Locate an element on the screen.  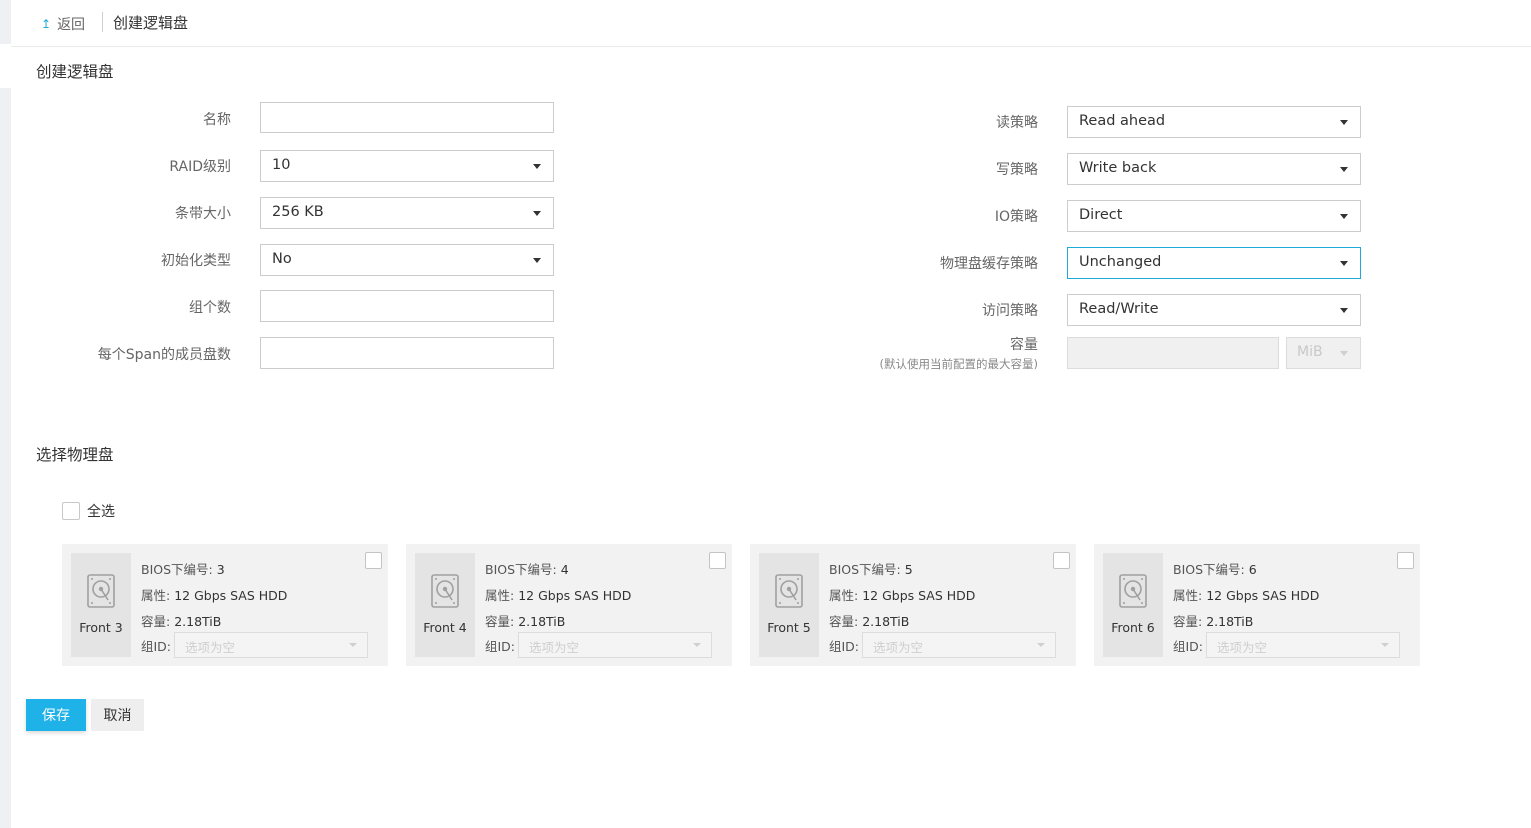
access-policy-select: Read/Write is located at coordinates (1214, 310).